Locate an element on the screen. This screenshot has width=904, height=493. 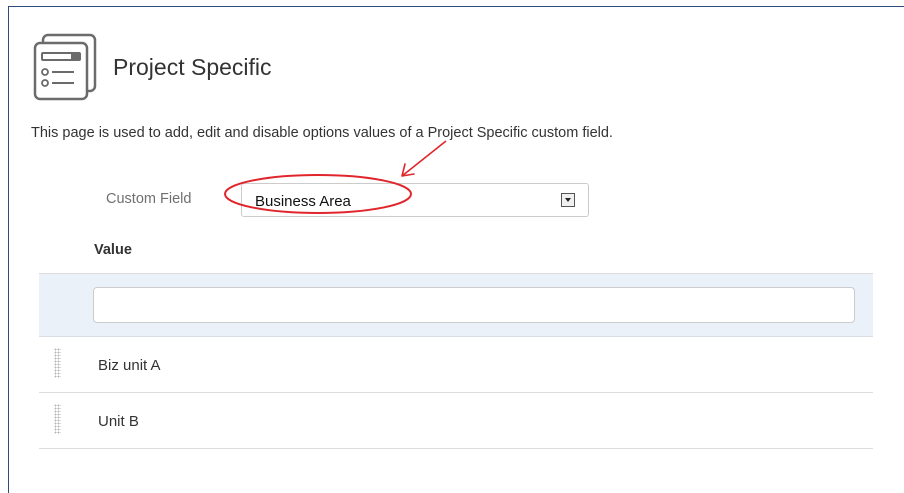
new-value-input is located at coordinates (474, 305).